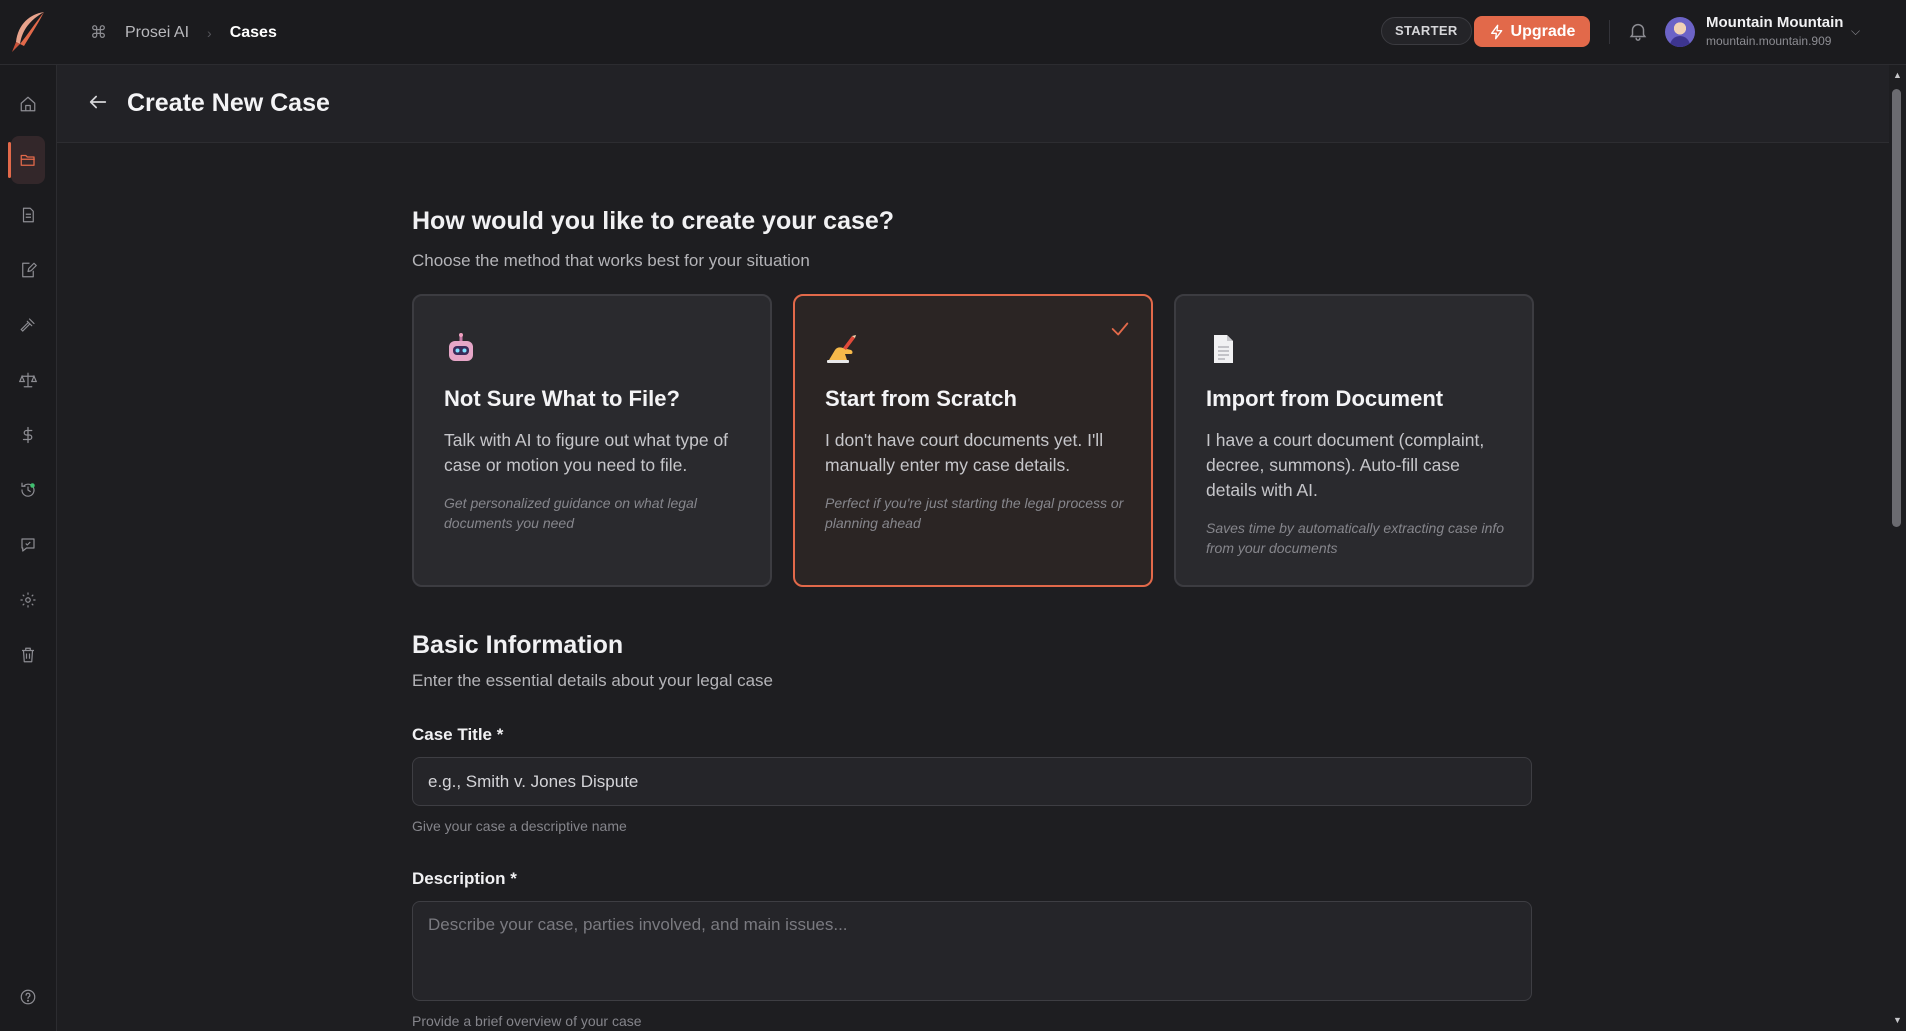 The height and width of the screenshot is (1031, 1906). What do you see at coordinates (527, 1021) in the screenshot?
I see `description-hint: Provide a brief overview of your case` at bounding box center [527, 1021].